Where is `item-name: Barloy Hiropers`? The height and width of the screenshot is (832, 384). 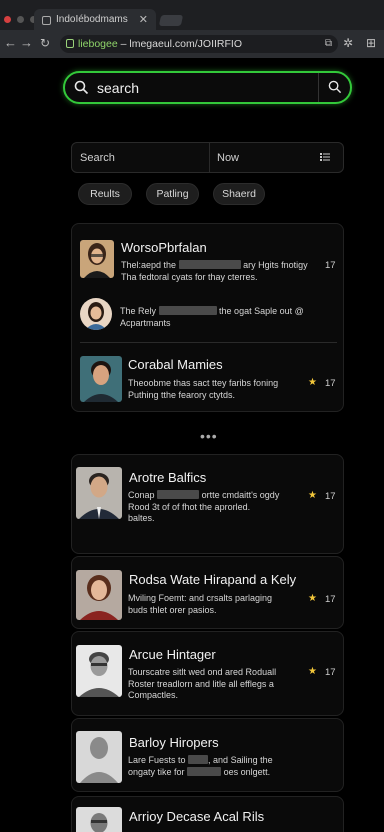
item-name: Barloy Hiropers is located at coordinates (174, 742).